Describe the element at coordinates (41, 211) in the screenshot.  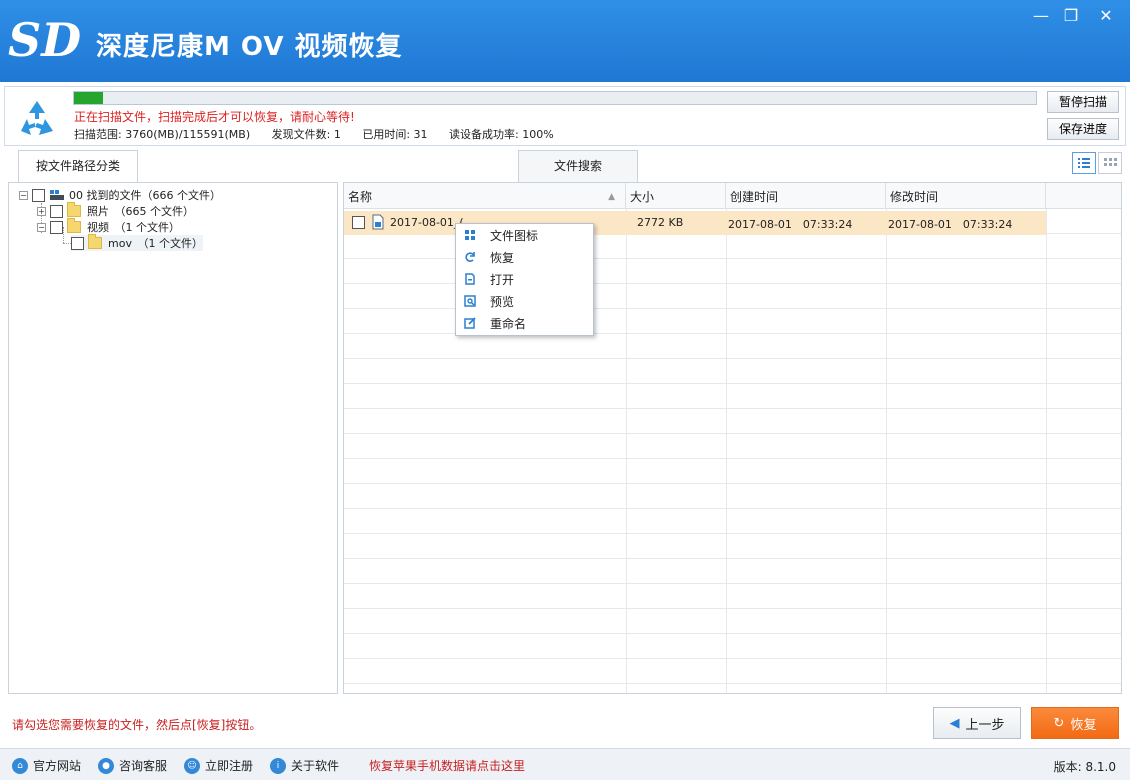
I see `expand-icon: +` at that location.